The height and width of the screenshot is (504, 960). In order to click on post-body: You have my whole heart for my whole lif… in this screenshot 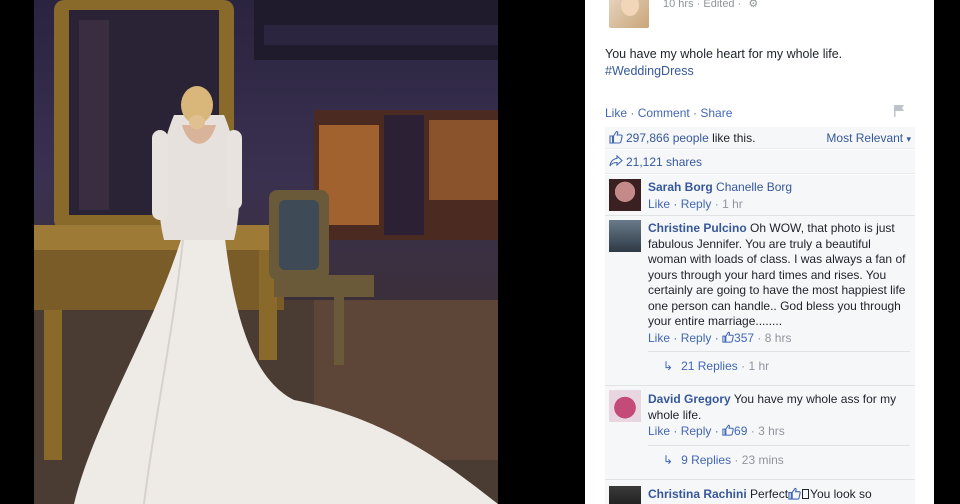, I will do `click(724, 54)`.